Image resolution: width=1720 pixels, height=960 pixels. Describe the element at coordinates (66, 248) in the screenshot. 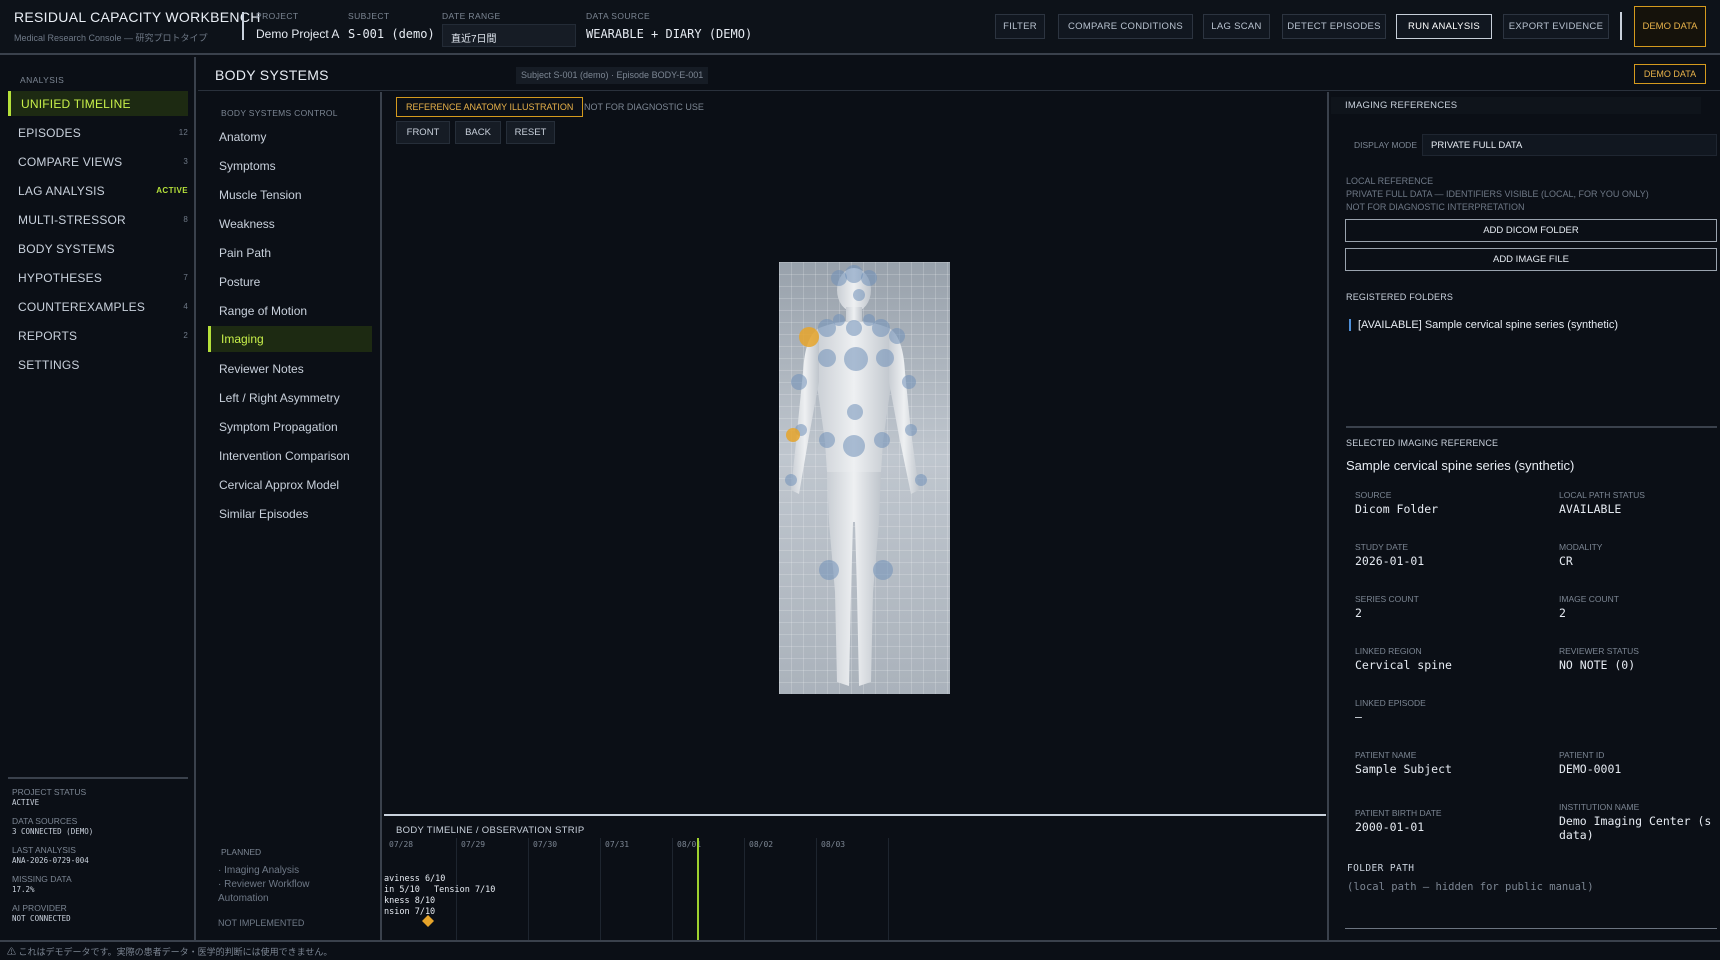

I see `nav-label: BODY SYSTEMS` at that location.